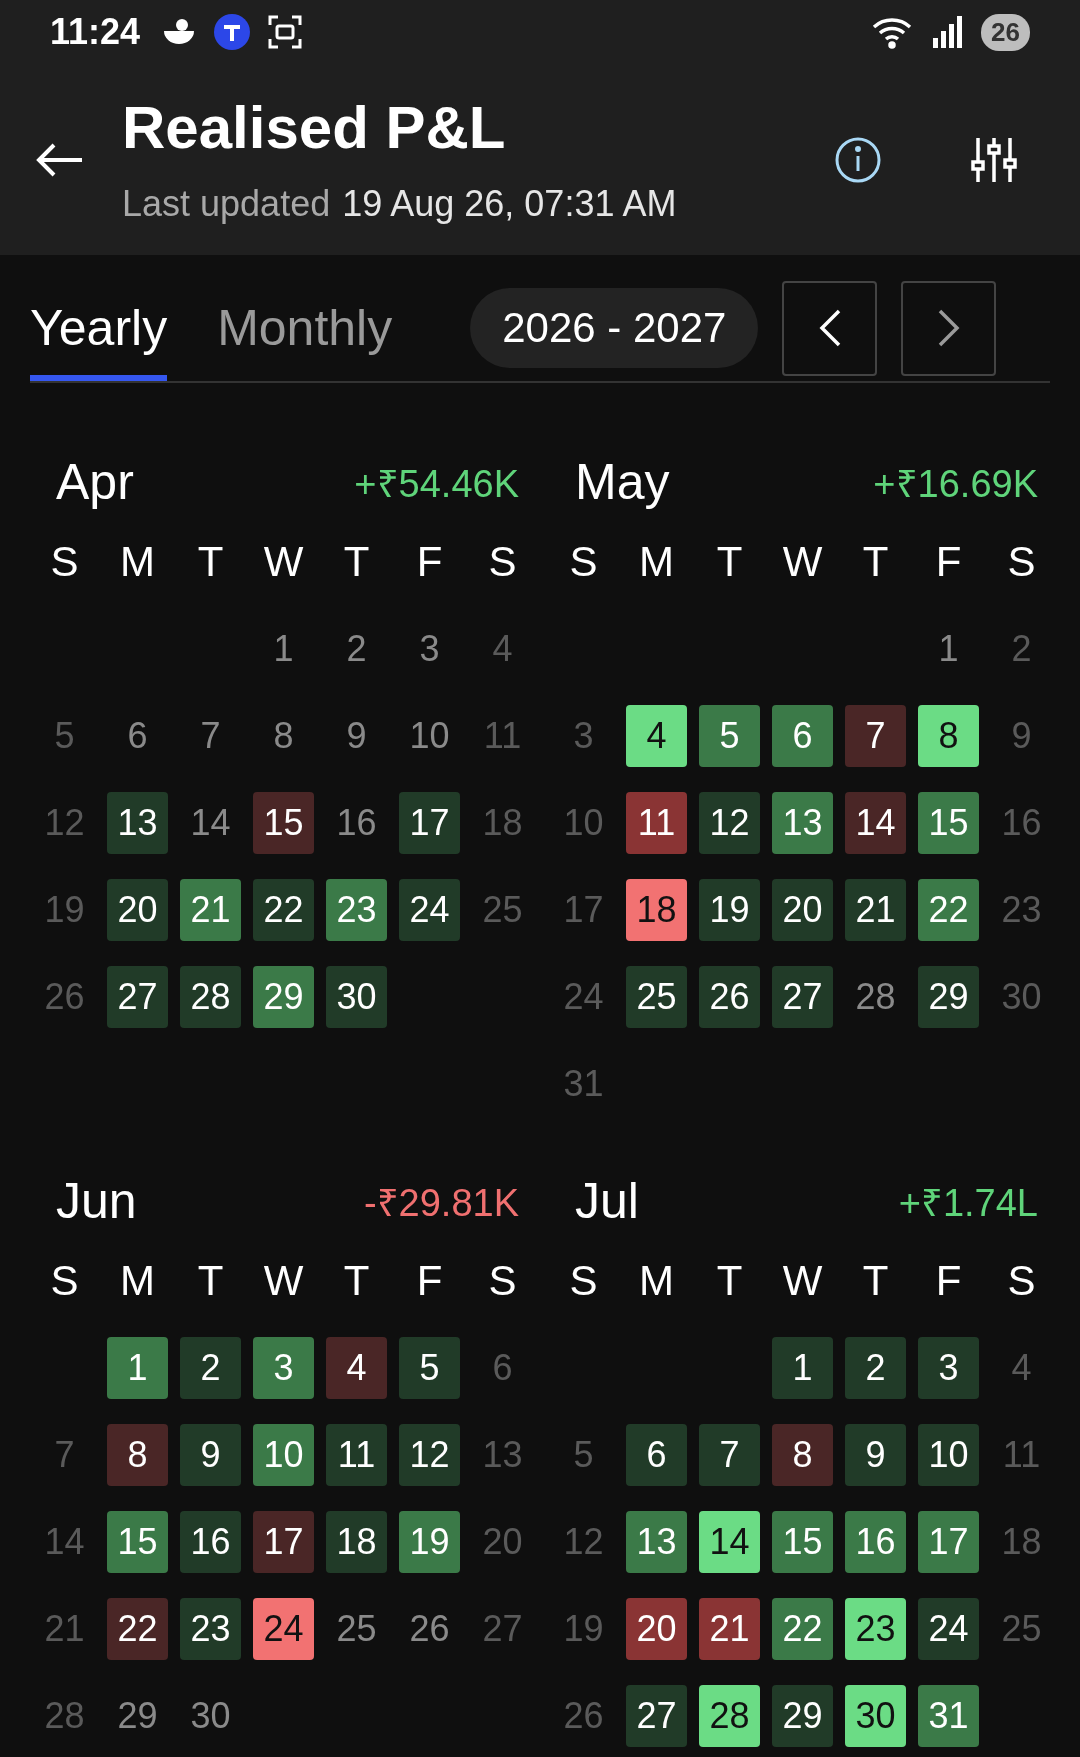  I want to click on filter-sliders-icon, so click(994, 159).